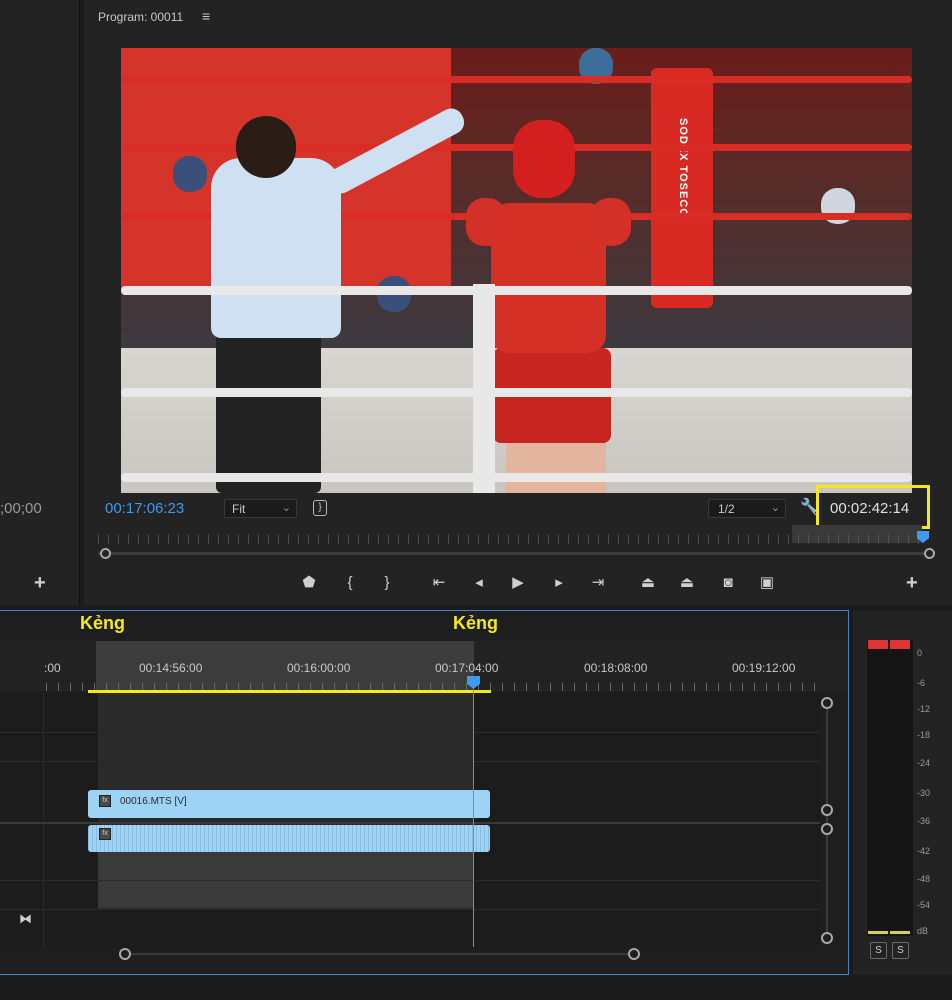  I want to click on bottom-strip, so click(476, 988).